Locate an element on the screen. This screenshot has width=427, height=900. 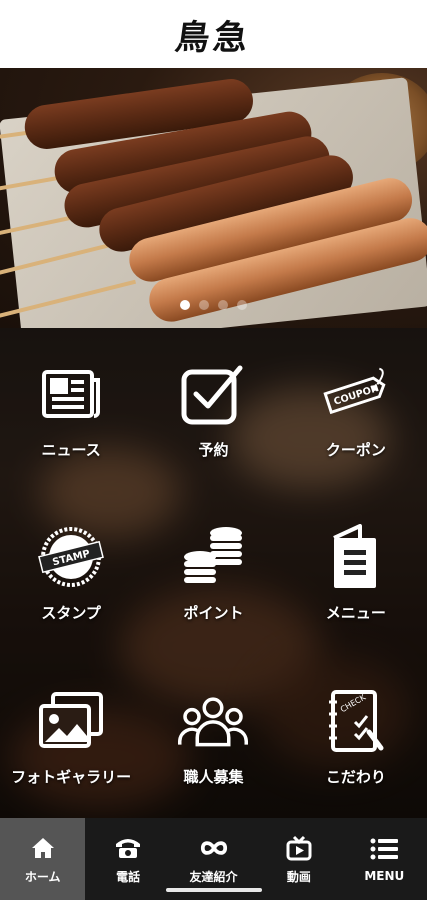
photo-gallery-icon is located at coordinates (71, 721).